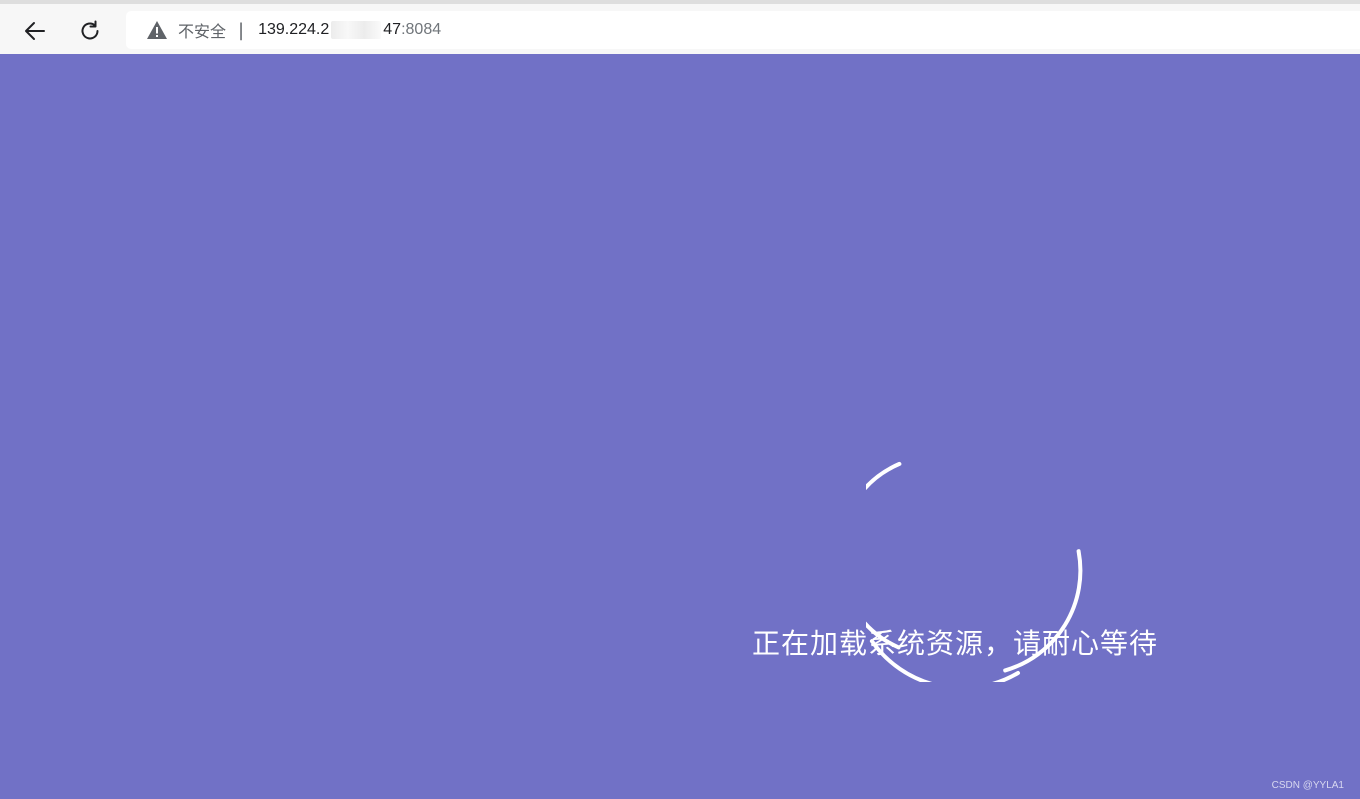  Describe the element at coordinates (157, 30) in the screenshot. I see `warning-triangle-icon` at that location.